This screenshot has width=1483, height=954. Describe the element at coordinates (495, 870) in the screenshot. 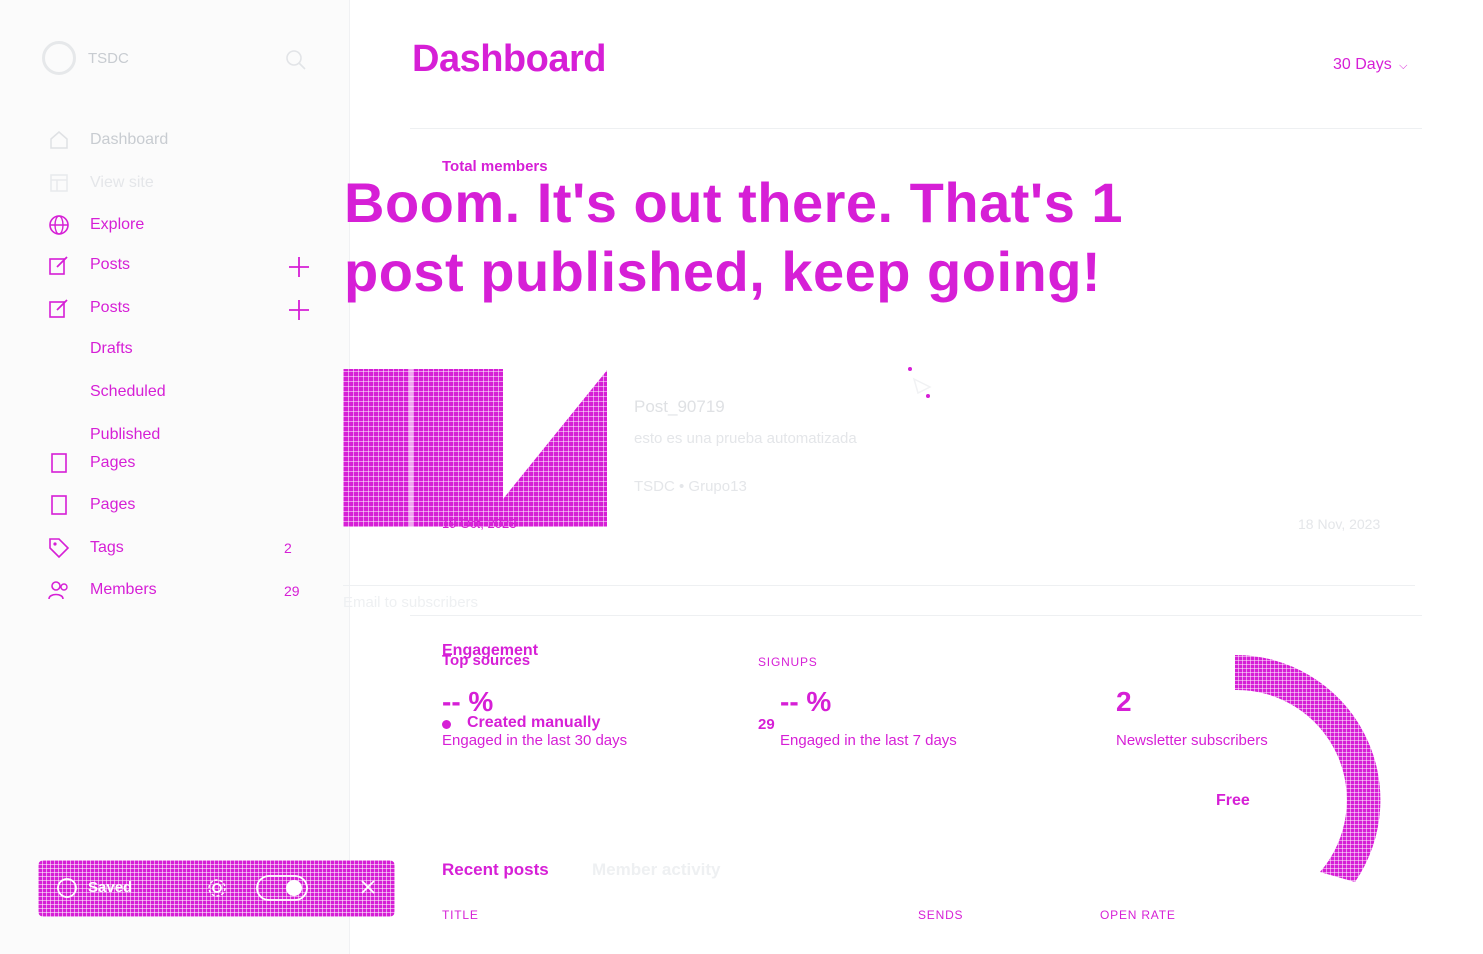

I see `tab-recent-posts: Recent posts` at that location.